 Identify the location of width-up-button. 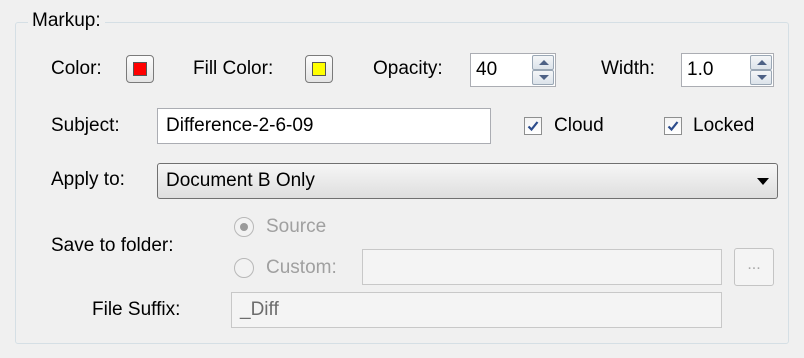
(761, 62).